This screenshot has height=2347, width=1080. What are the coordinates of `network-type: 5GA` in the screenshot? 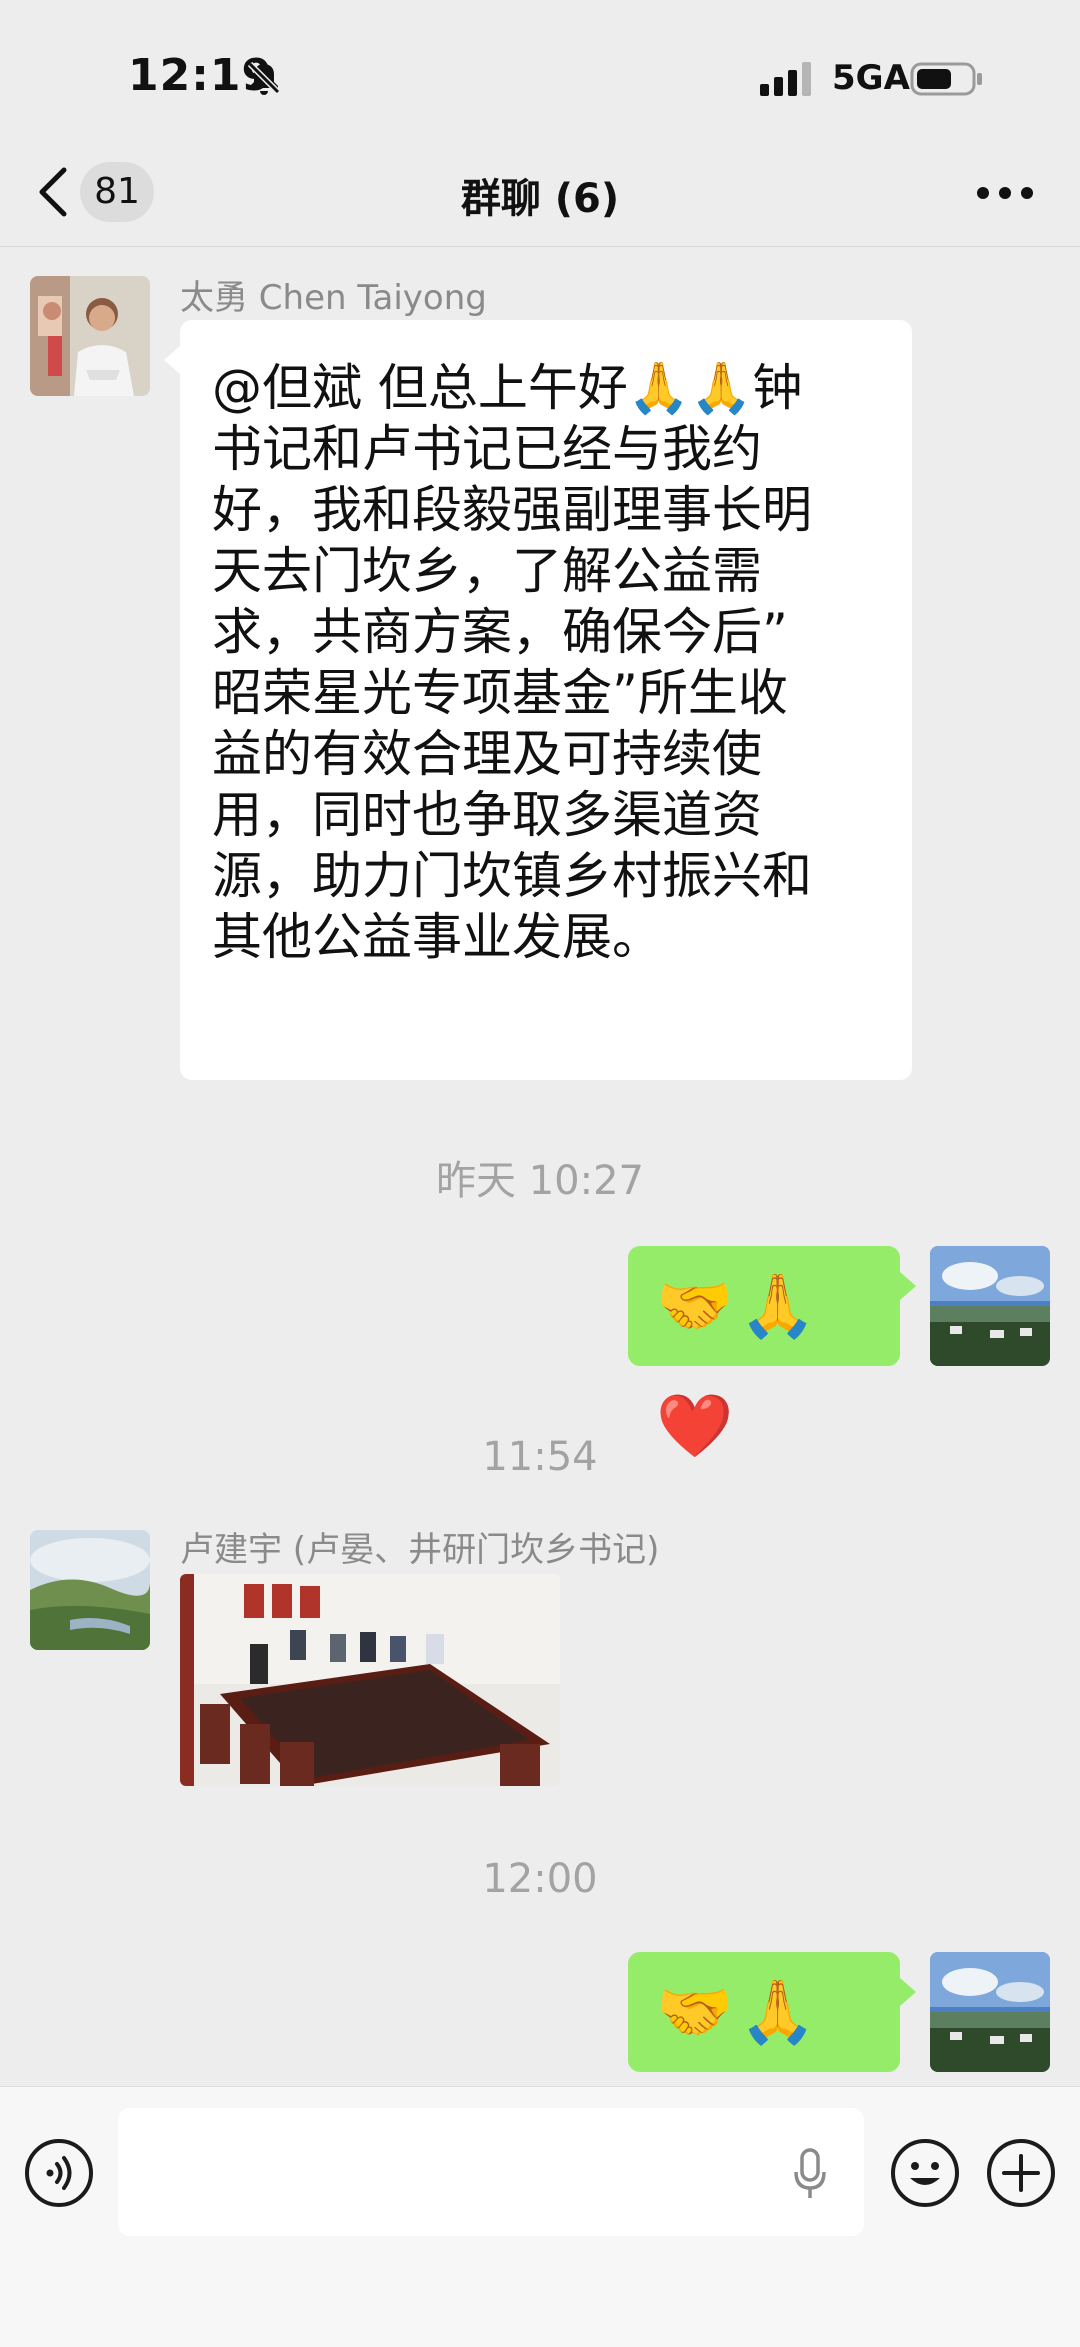 It's located at (871, 78).